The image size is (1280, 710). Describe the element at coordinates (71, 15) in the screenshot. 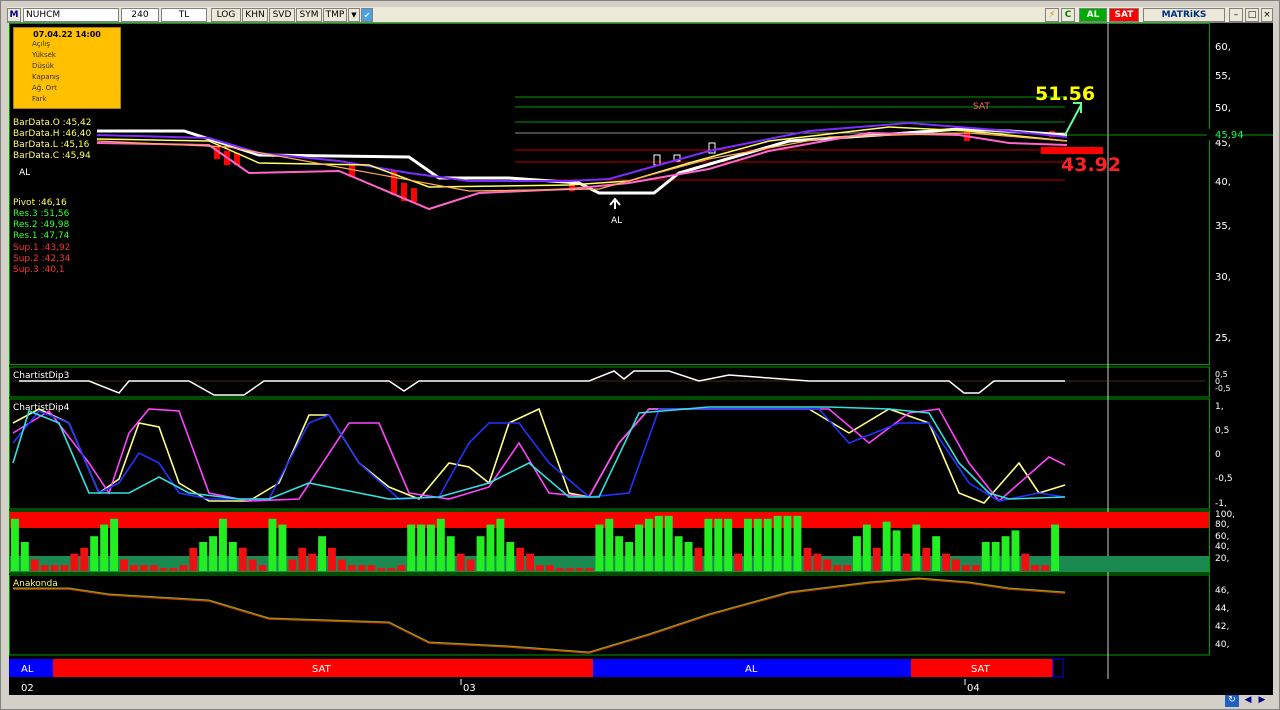

I see `symbol-field: NUHCM` at that location.